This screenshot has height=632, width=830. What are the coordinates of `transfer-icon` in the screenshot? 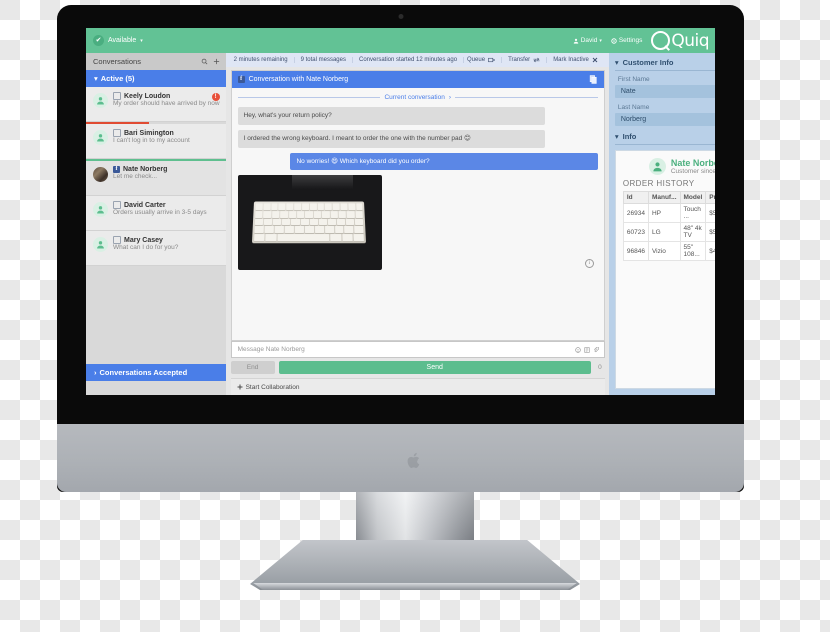 It's located at (536, 60).